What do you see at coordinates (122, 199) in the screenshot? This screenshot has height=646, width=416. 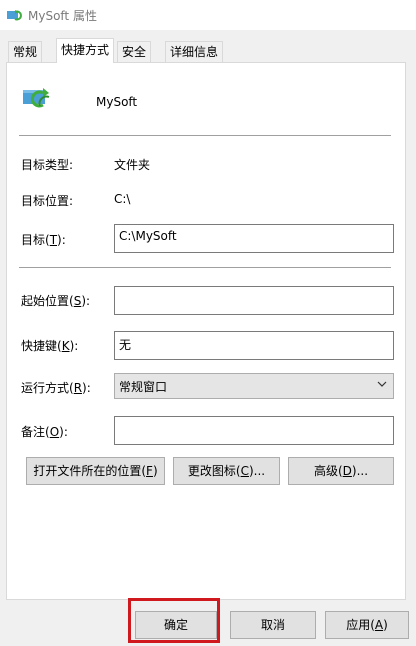 I see `target-location-value: C:\` at bounding box center [122, 199].